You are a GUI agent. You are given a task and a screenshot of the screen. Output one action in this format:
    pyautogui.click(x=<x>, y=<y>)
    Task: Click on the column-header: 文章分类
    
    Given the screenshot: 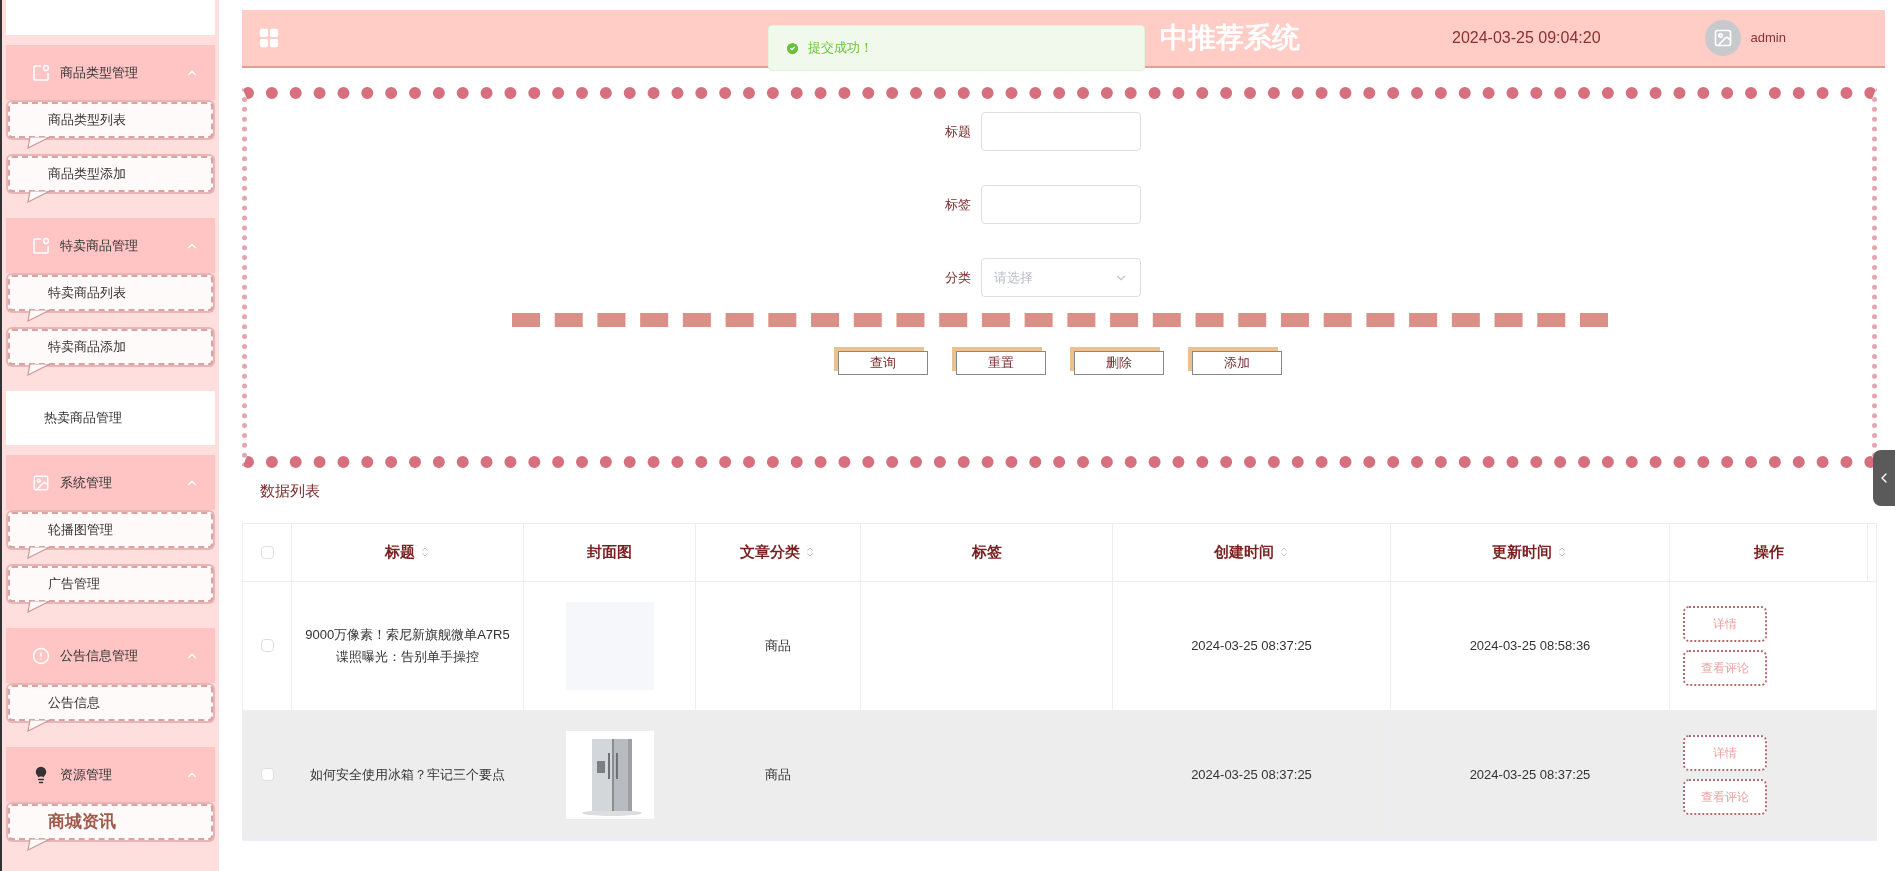 What is the action you would take?
    pyautogui.click(x=770, y=552)
    